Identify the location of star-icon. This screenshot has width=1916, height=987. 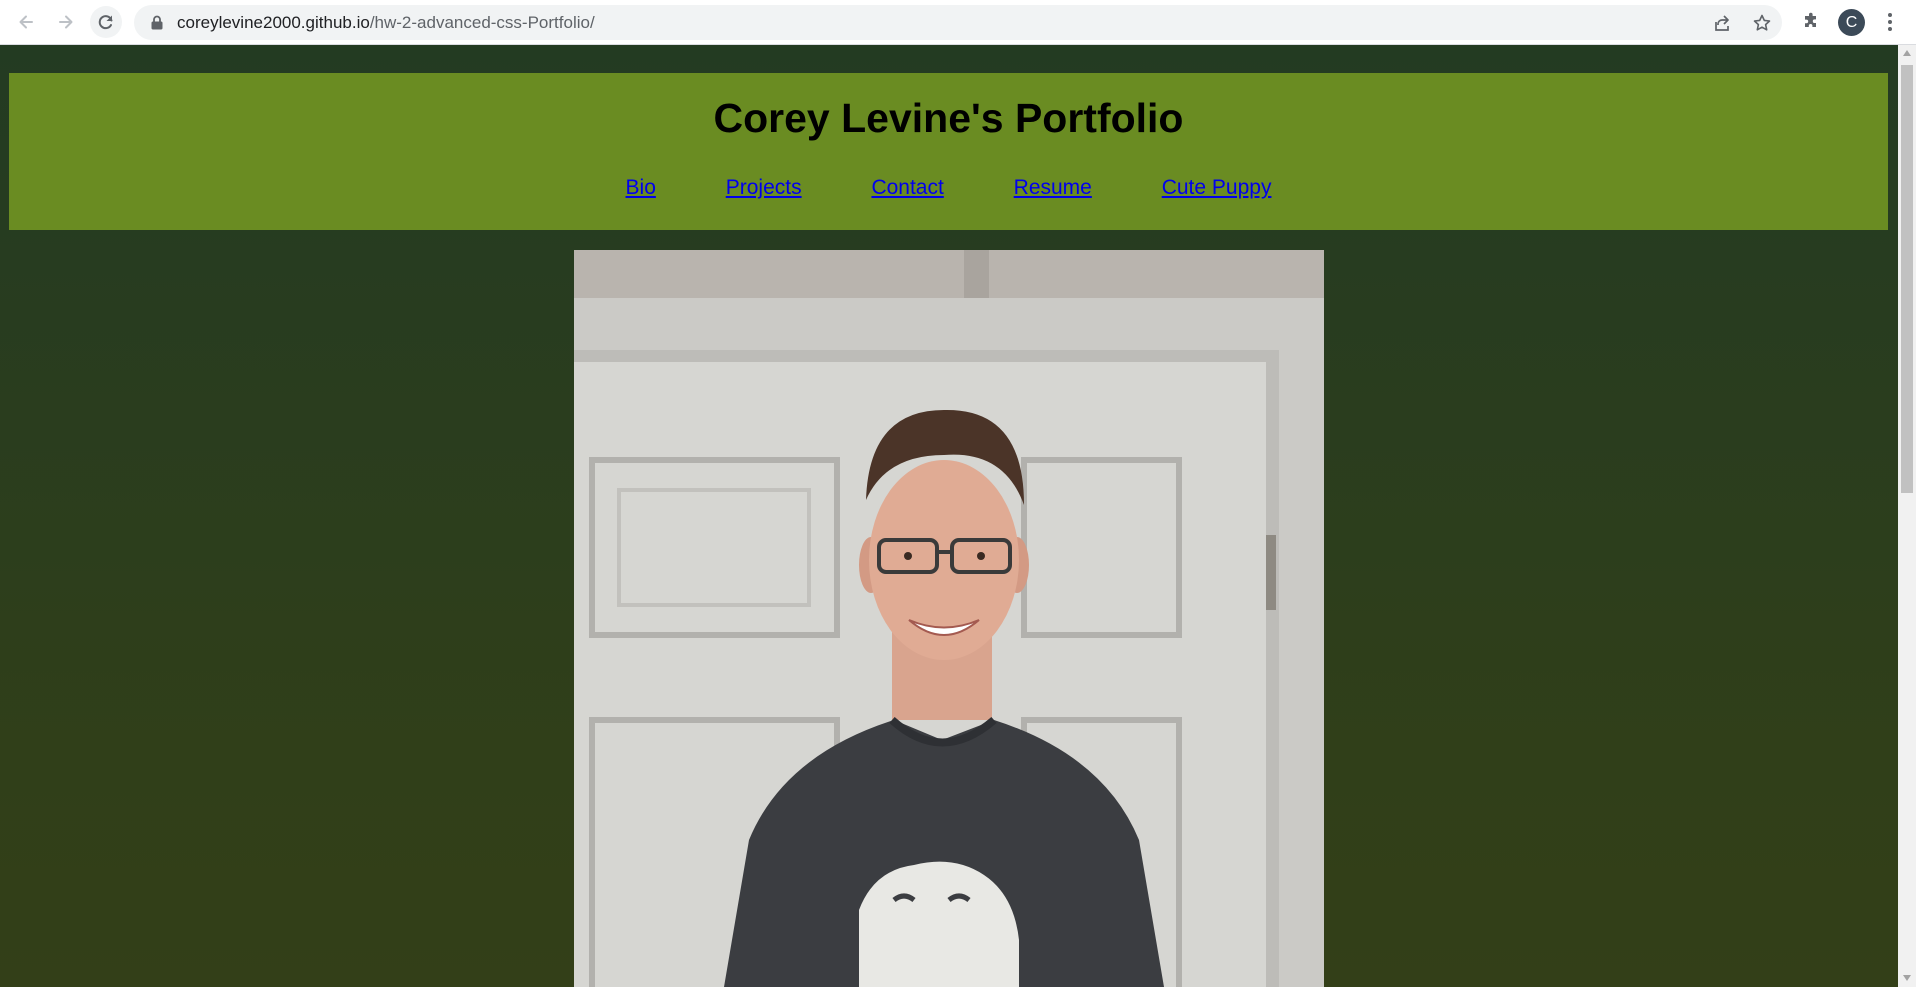
(1762, 23).